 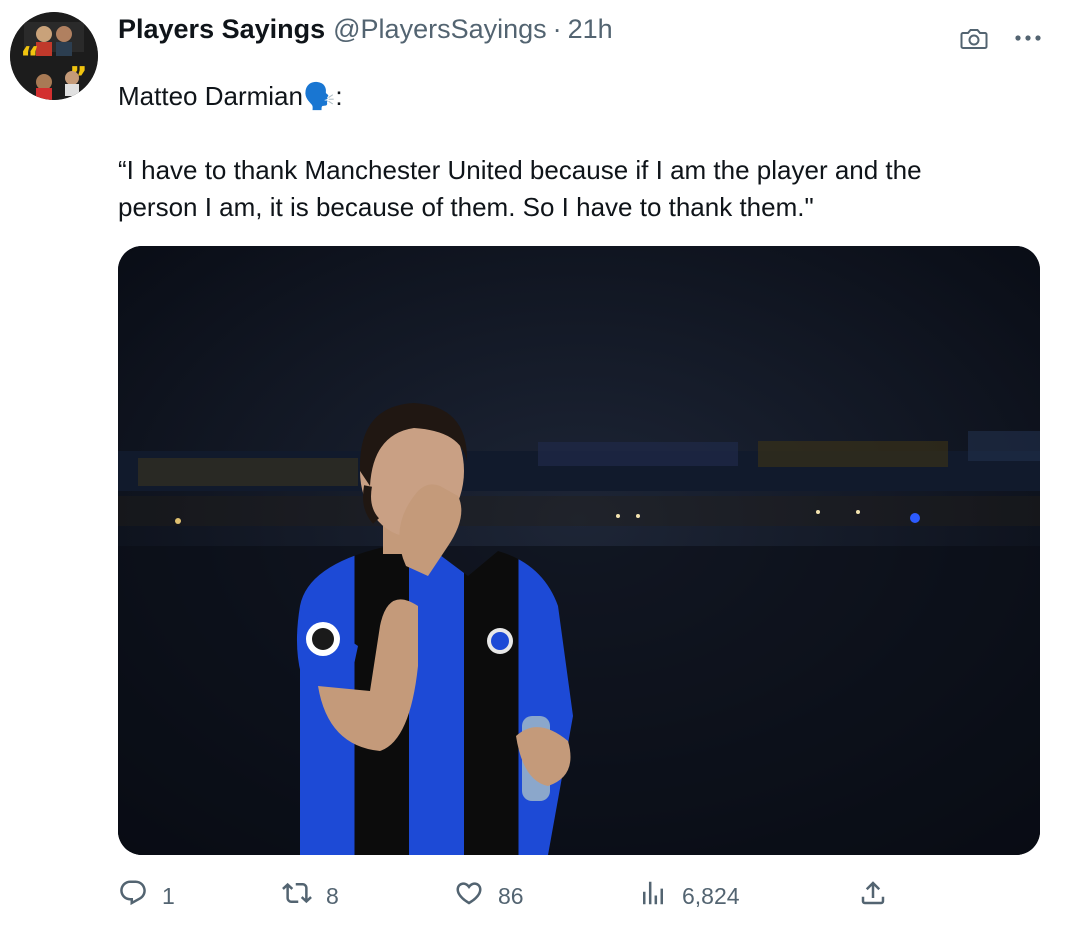 I want to click on like-button: 86, so click(x=489, y=896).